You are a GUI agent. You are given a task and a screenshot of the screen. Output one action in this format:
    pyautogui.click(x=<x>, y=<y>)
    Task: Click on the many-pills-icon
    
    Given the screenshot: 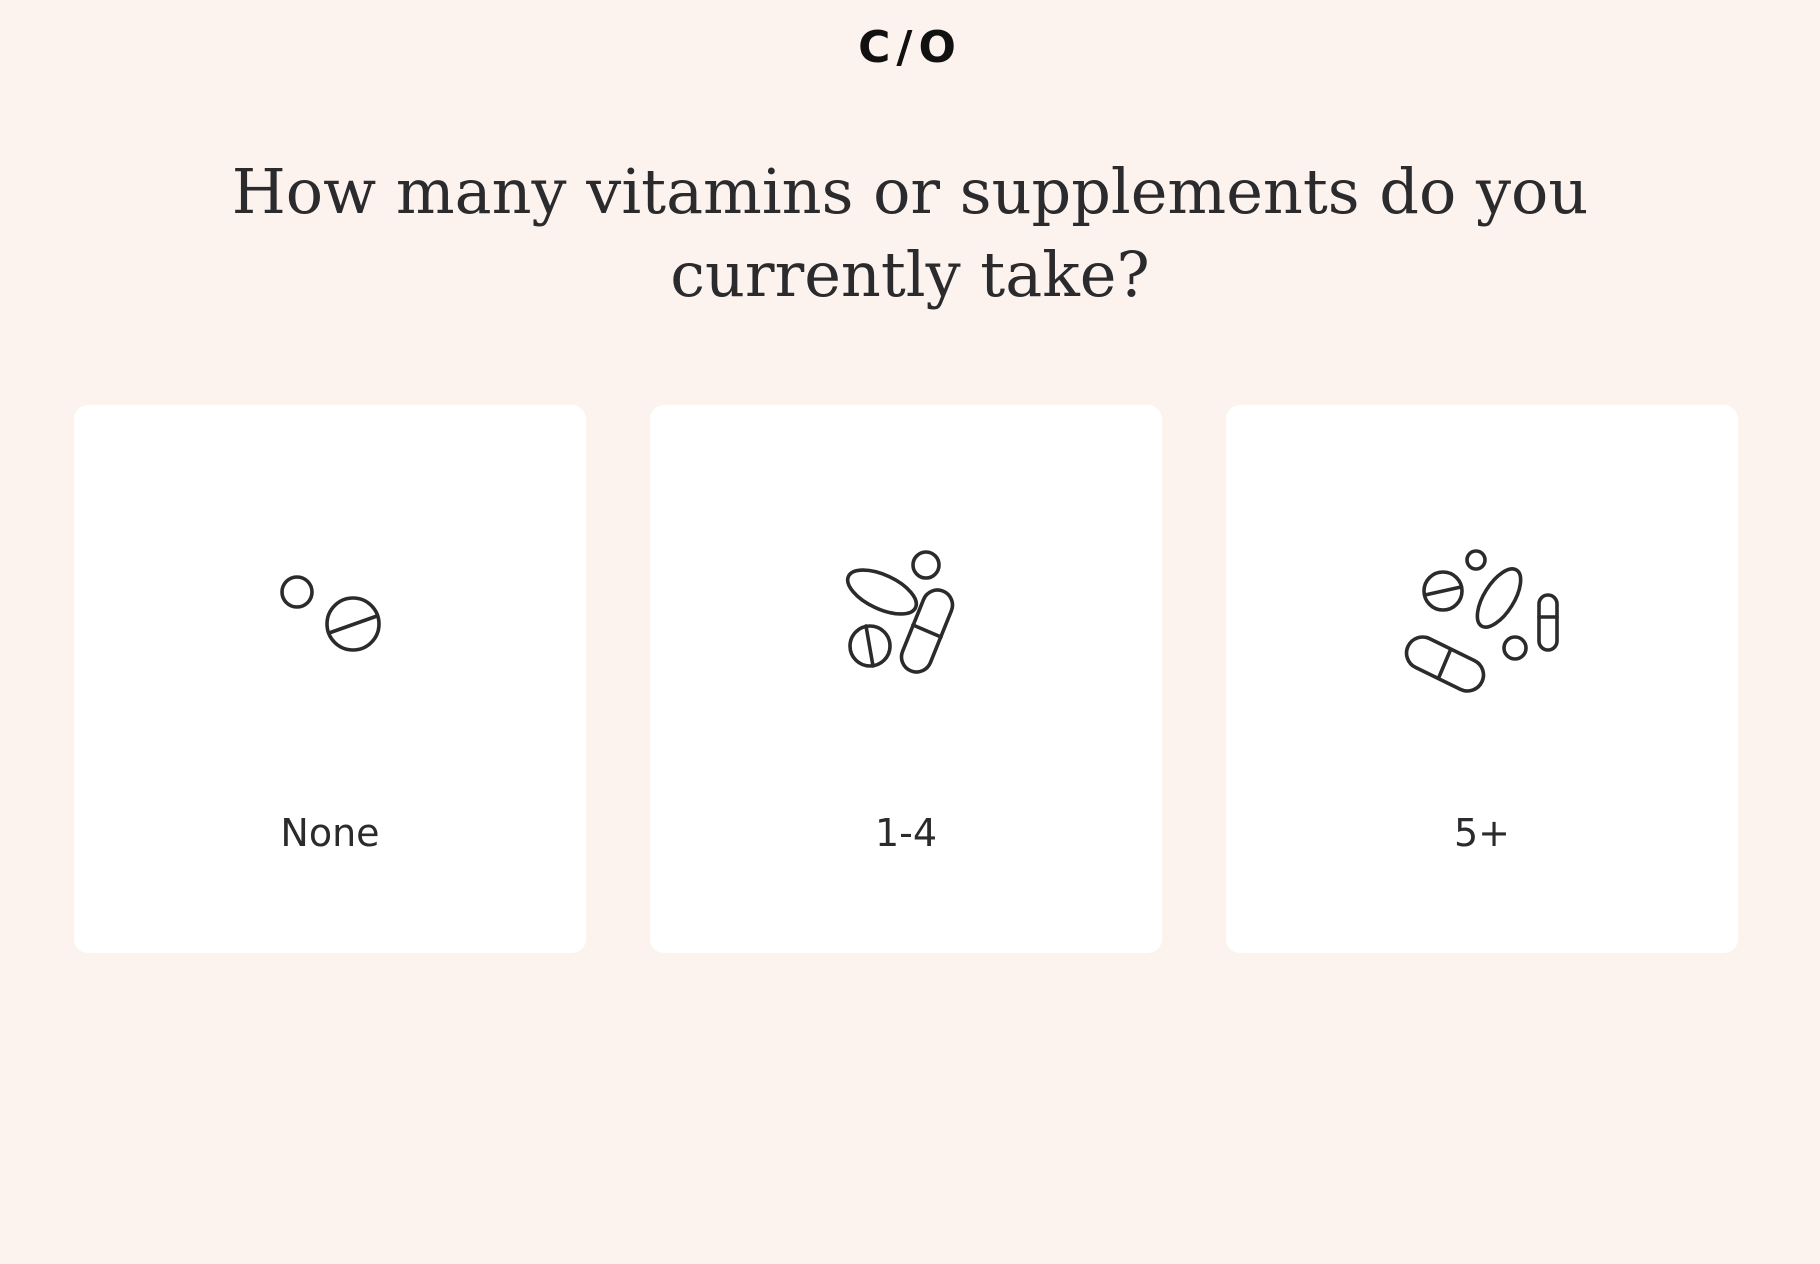 What is the action you would take?
    pyautogui.click(x=1481, y=621)
    